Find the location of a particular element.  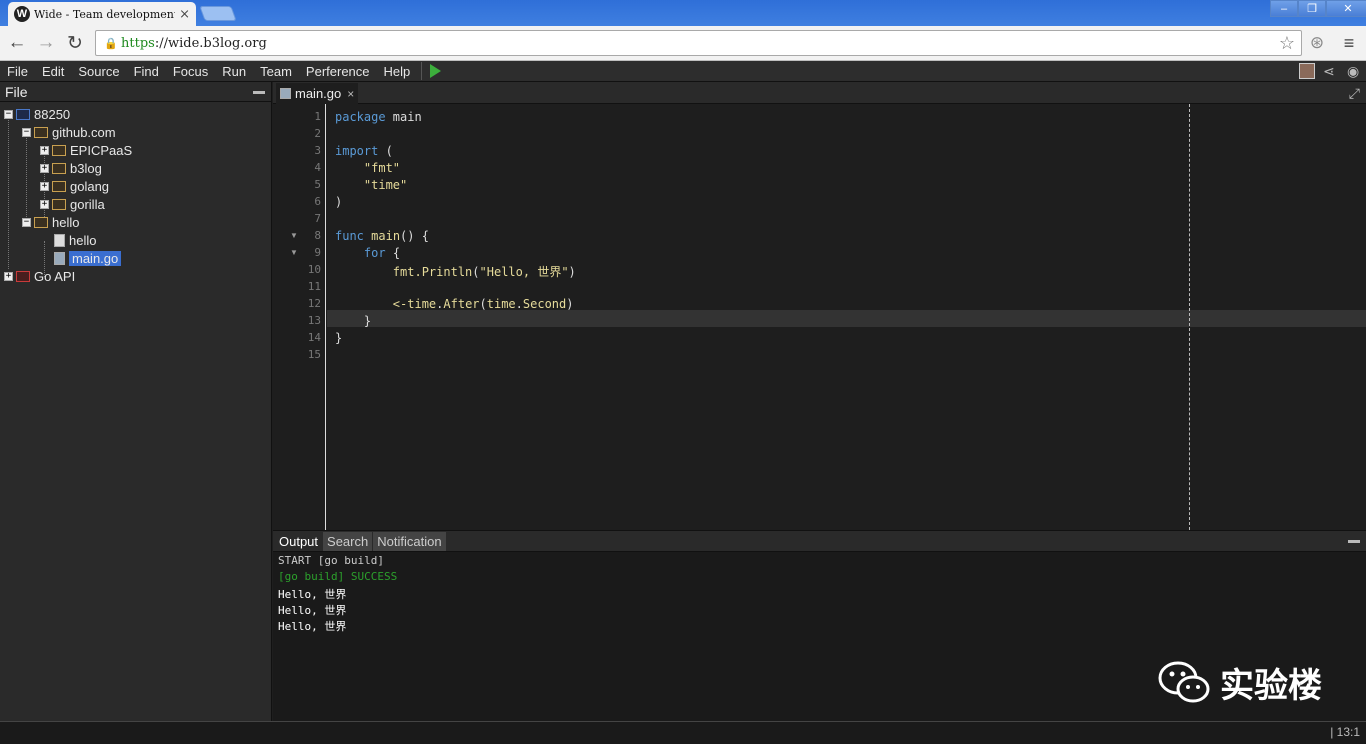

bookmark-star-icon: ☆ is located at coordinates (1287, 43).